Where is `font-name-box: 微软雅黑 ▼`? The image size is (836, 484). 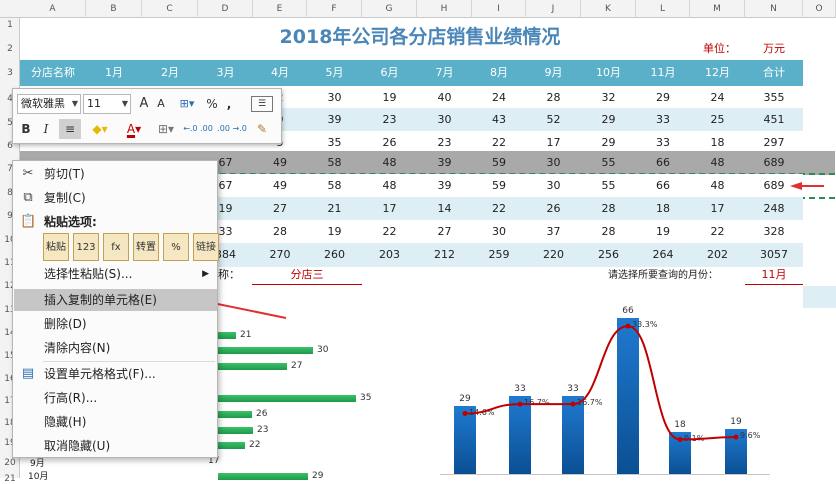
font-name-box: 微软雅黑 ▼ is located at coordinates (49, 104).